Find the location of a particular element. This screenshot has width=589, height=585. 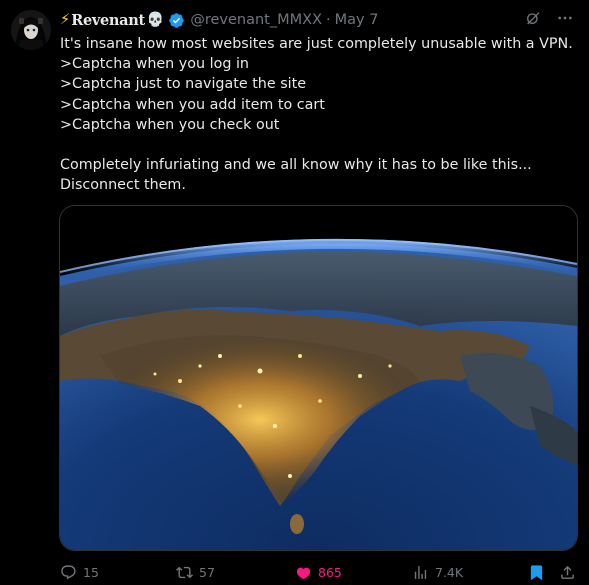

tweet-line: >Captcha just to navigate the site is located at coordinates (183, 84).